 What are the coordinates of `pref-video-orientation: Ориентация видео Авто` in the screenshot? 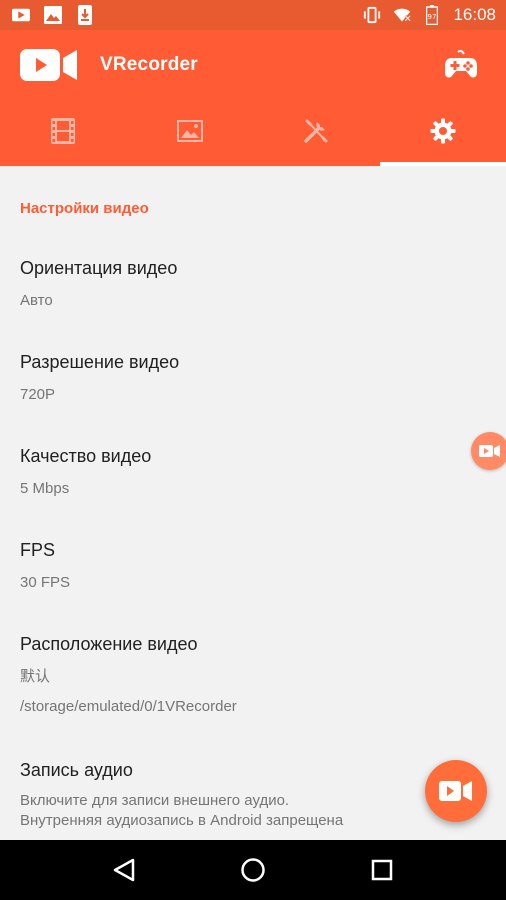 It's located at (253, 284).